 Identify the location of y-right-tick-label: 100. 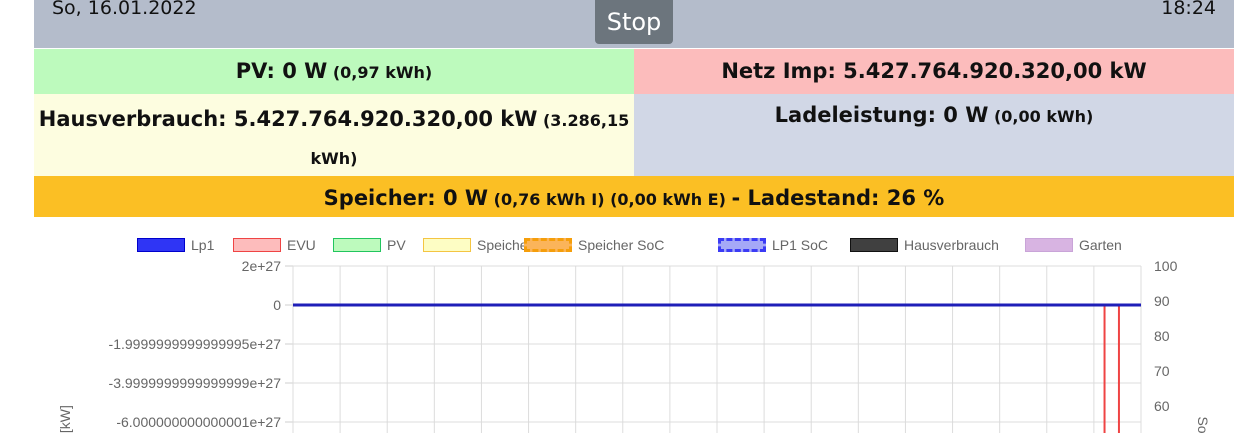
(1166, 266).